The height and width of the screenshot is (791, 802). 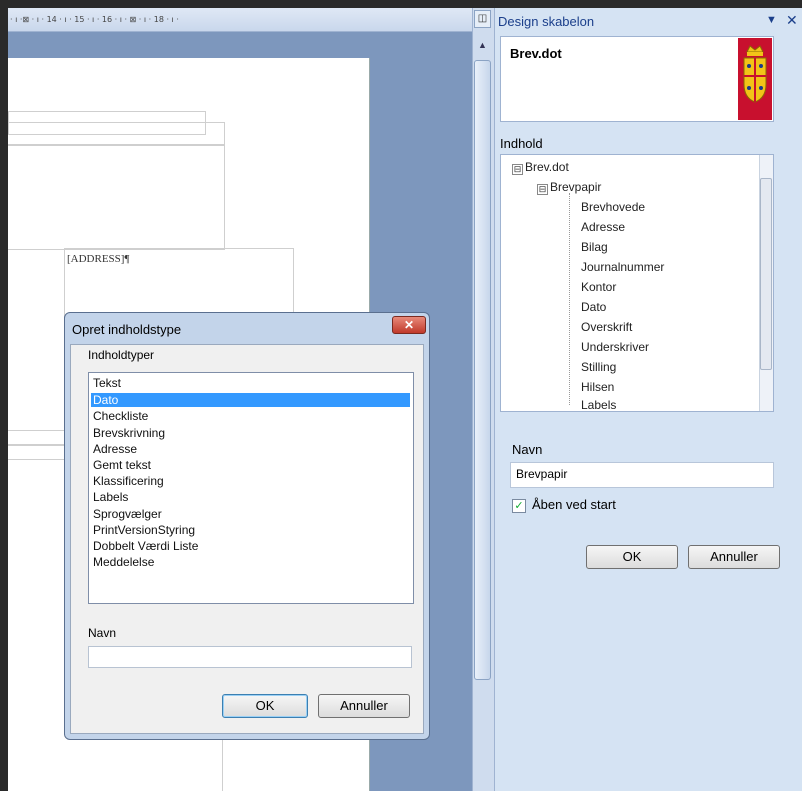 What do you see at coordinates (546, 21) in the screenshot?
I see `task-pane-title: Design skabelon` at bounding box center [546, 21].